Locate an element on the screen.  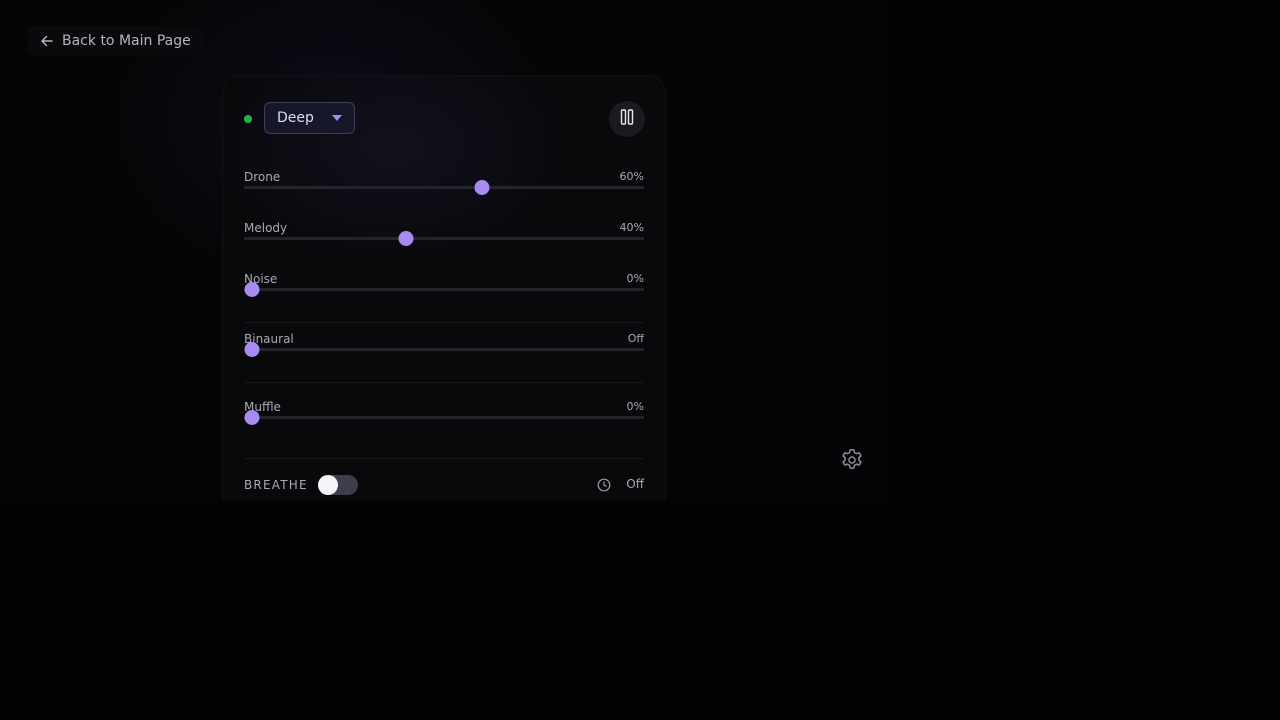
melody-control: Melody 40% is located at coordinates (444, 241).